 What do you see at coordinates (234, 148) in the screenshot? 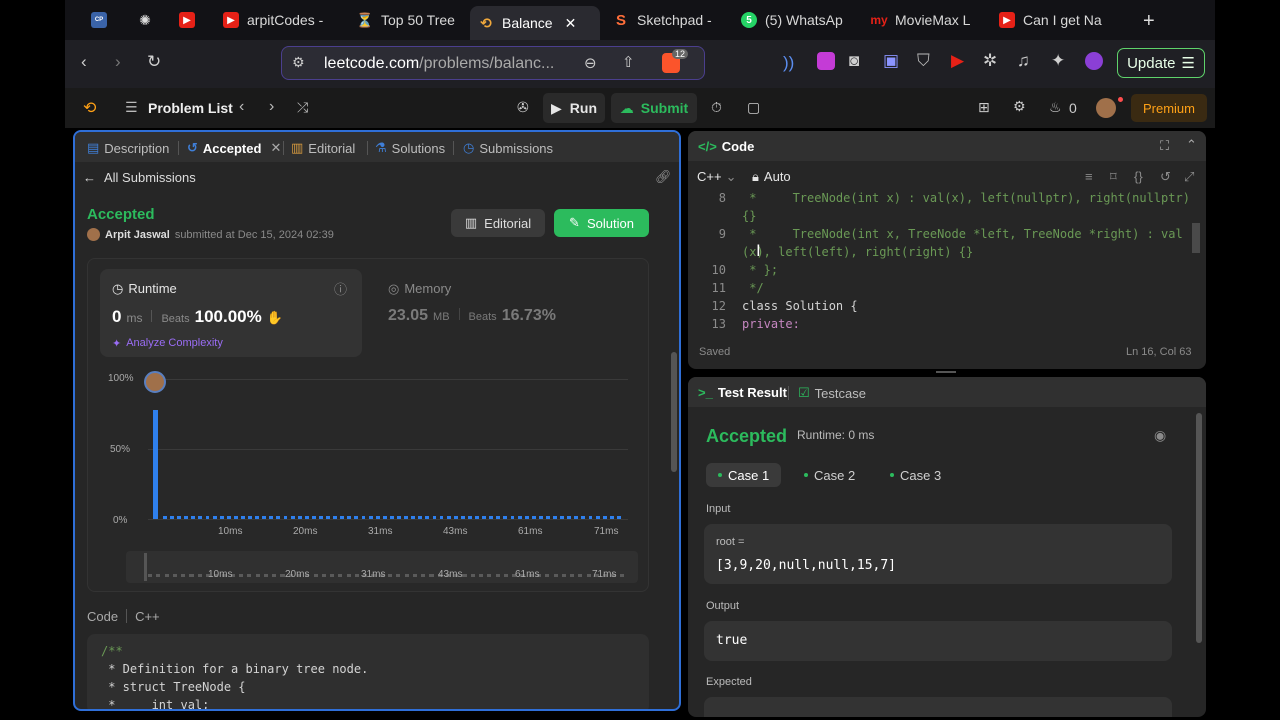
I see `tab-accepted: ↺ Accepted ✕` at bounding box center [234, 148].